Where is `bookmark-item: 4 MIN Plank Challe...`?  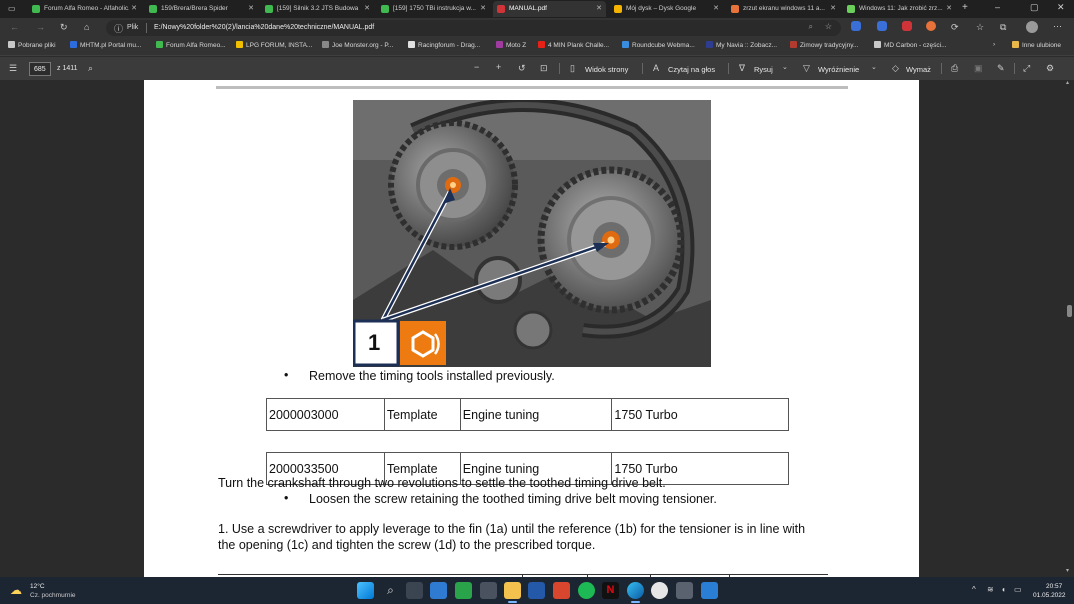
bookmark-item: 4 MIN Plank Challe... is located at coordinates (573, 45).